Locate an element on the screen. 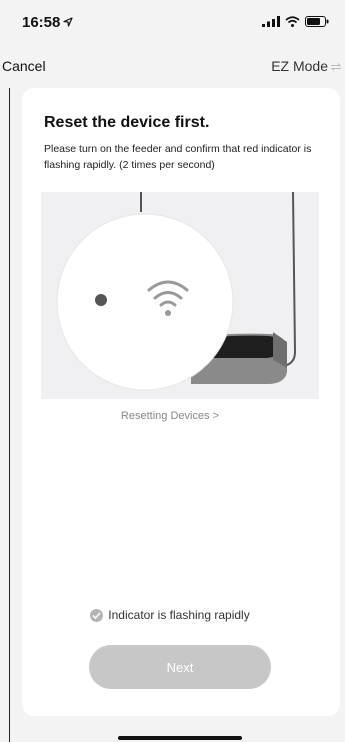  home-indicator is located at coordinates (180, 738).